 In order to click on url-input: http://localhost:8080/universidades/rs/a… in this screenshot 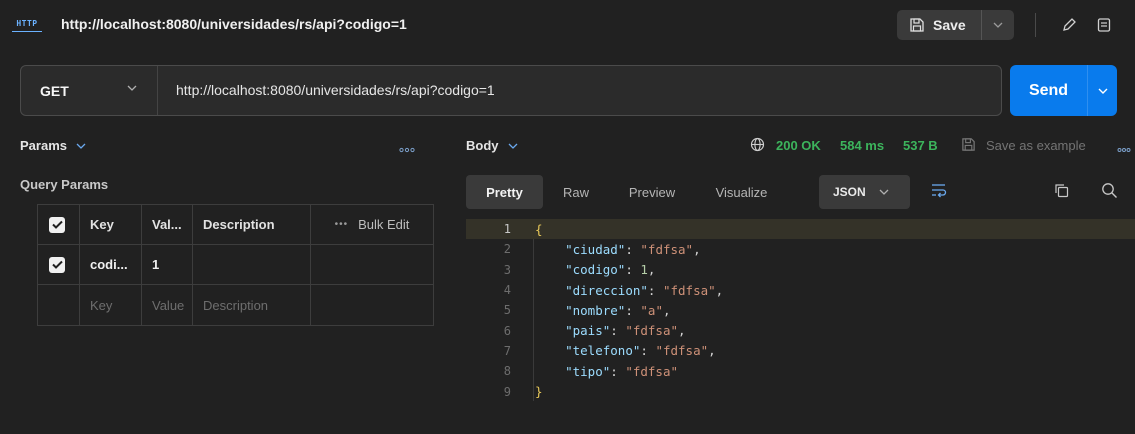, I will do `click(335, 90)`.